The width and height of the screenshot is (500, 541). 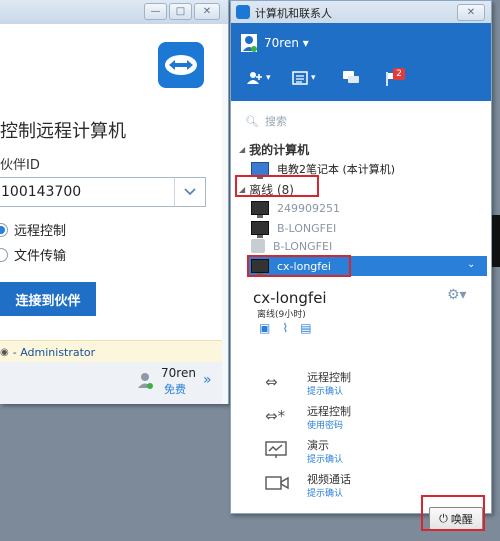 I want to click on list-icon, so click(x=300, y=78).